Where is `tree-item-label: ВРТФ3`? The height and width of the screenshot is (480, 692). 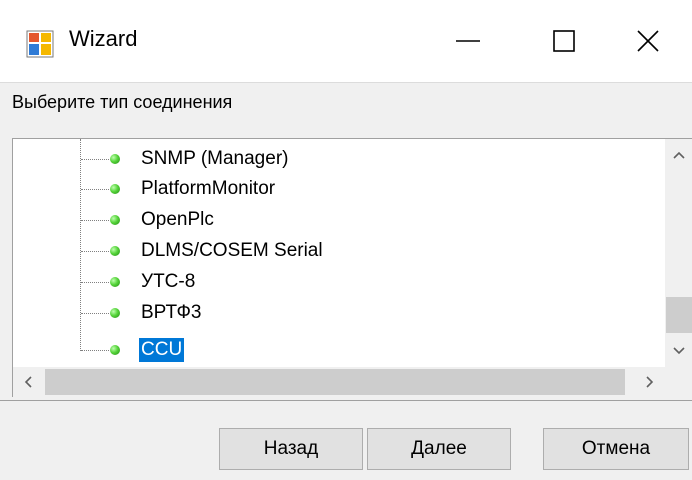 tree-item-label: ВРТФ3 is located at coordinates (171, 312).